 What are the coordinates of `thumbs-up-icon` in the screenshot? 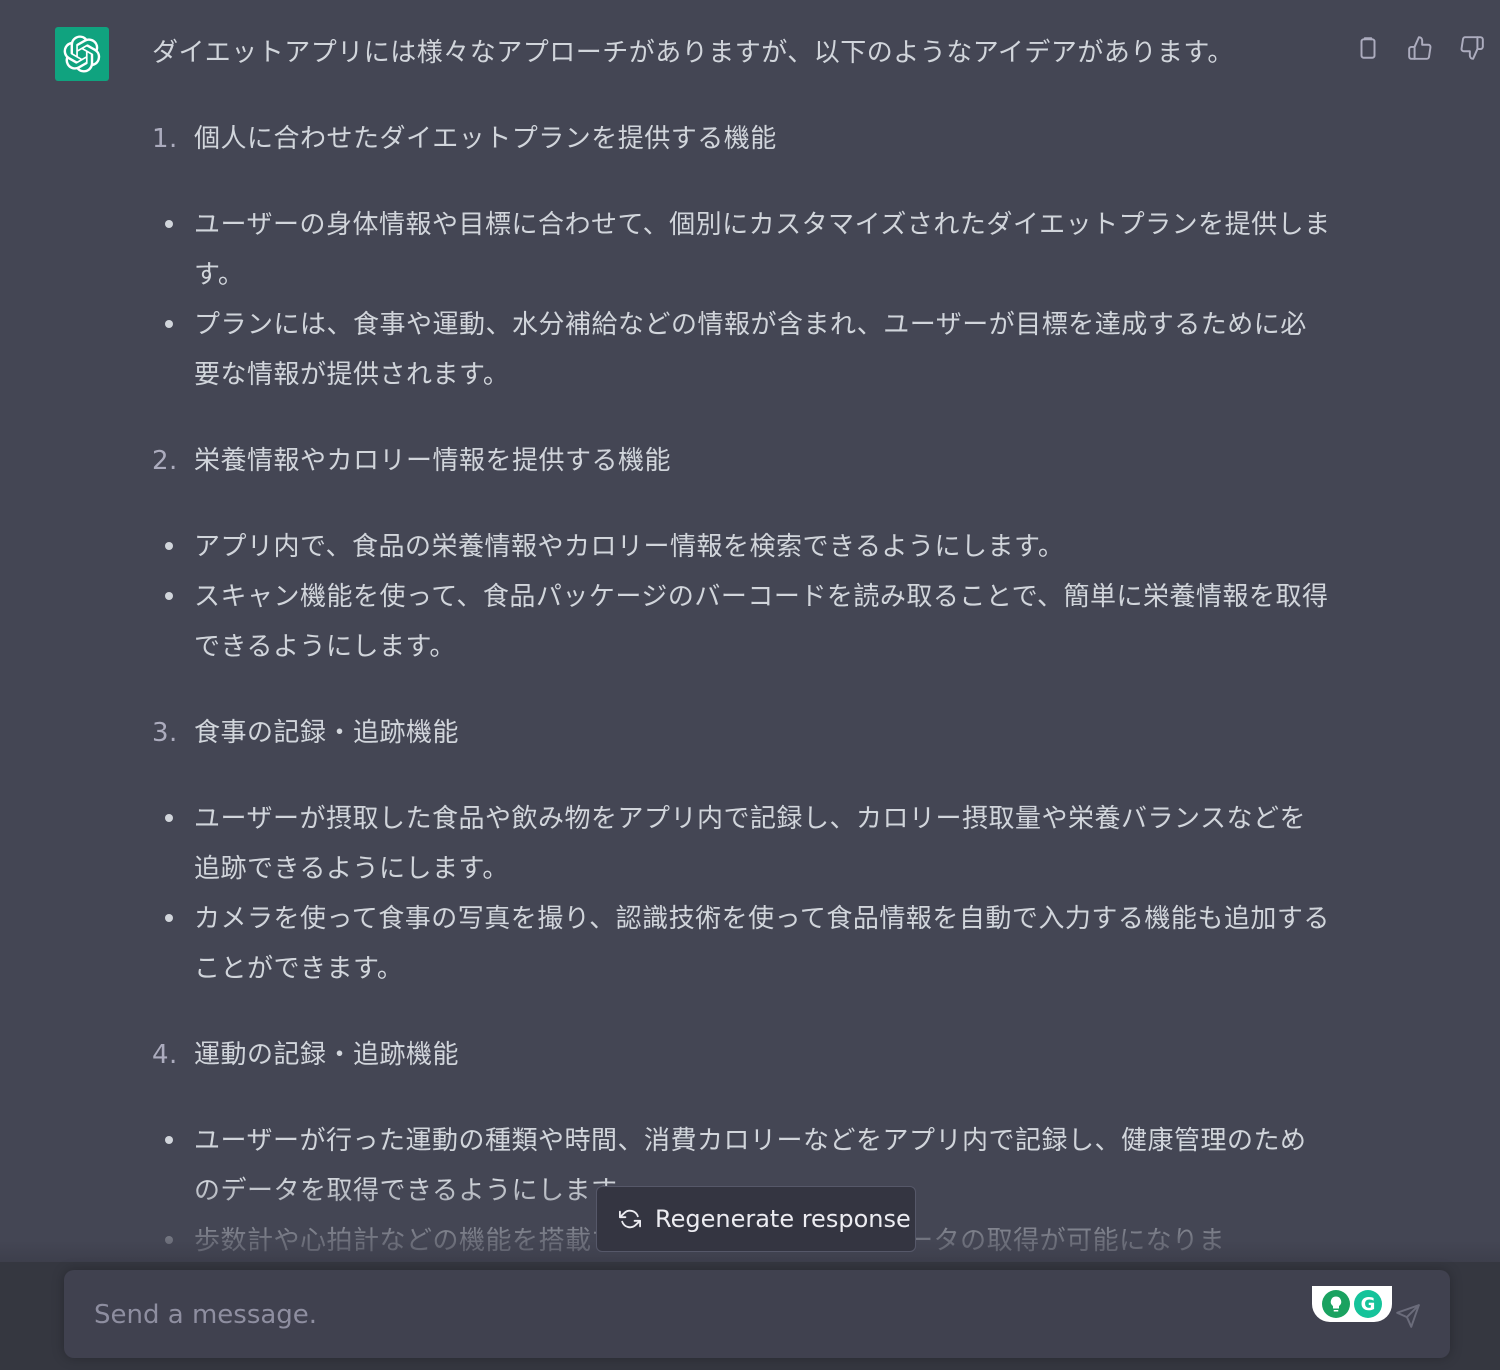 It's located at (1420, 48).